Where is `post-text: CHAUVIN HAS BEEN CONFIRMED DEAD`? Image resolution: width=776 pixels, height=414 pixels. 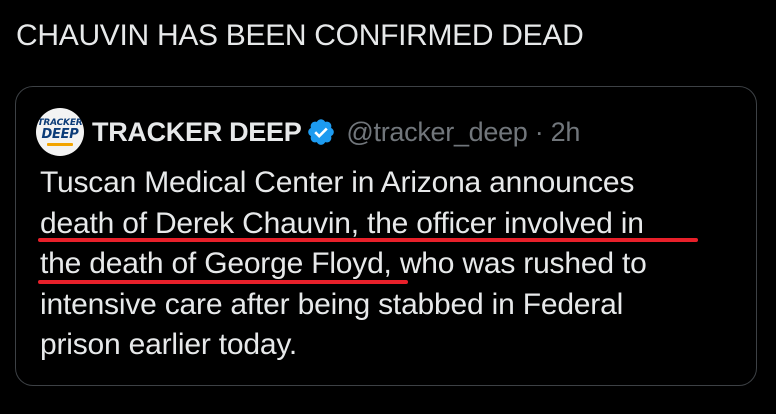
post-text: CHAUVIN HAS BEEN CONFIRMED DEAD is located at coordinates (300, 35).